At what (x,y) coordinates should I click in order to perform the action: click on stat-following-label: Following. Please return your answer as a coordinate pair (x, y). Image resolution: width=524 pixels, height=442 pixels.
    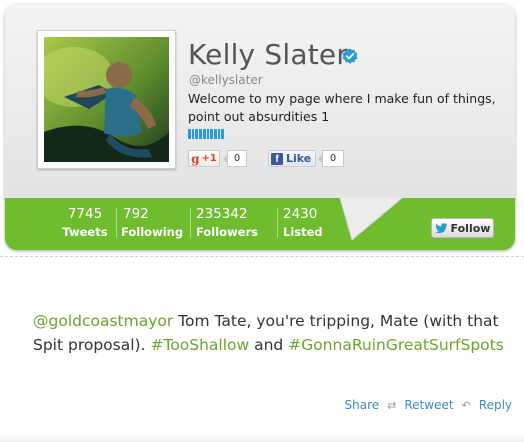
    Looking at the image, I should click on (152, 232).